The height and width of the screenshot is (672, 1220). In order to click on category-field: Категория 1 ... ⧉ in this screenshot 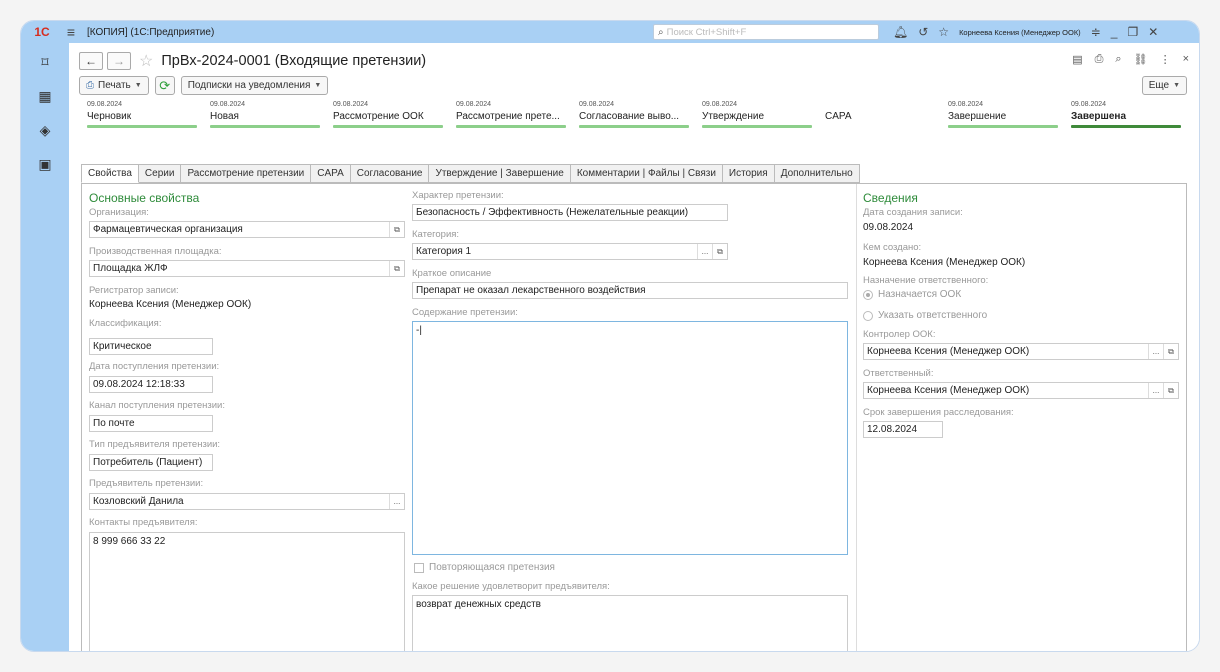, I will do `click(570, 251)`.